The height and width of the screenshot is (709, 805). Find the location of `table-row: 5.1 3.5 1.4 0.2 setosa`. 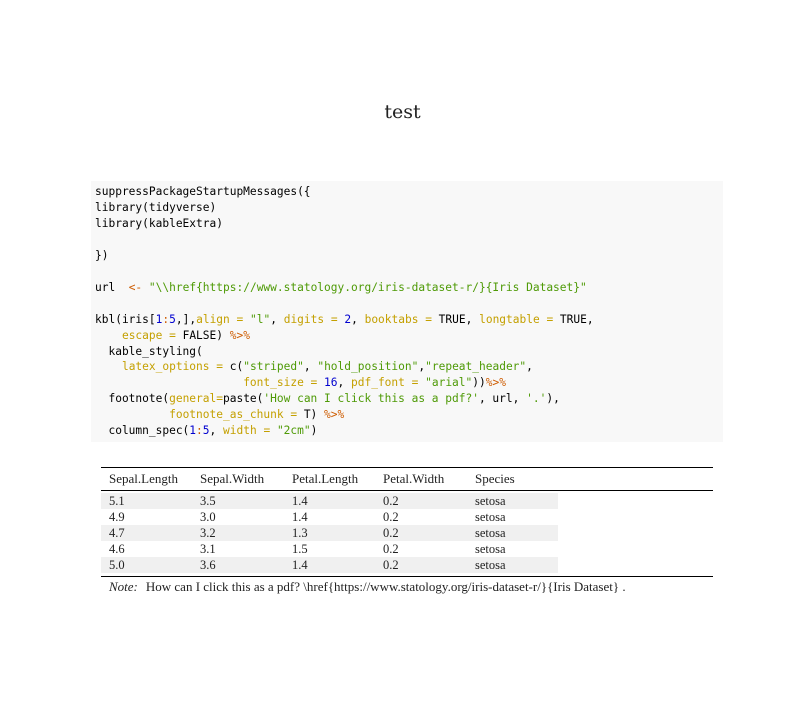

table-row: 5.1 3.5 1.4 0.2 setosa is located at coordinates (329, 501).